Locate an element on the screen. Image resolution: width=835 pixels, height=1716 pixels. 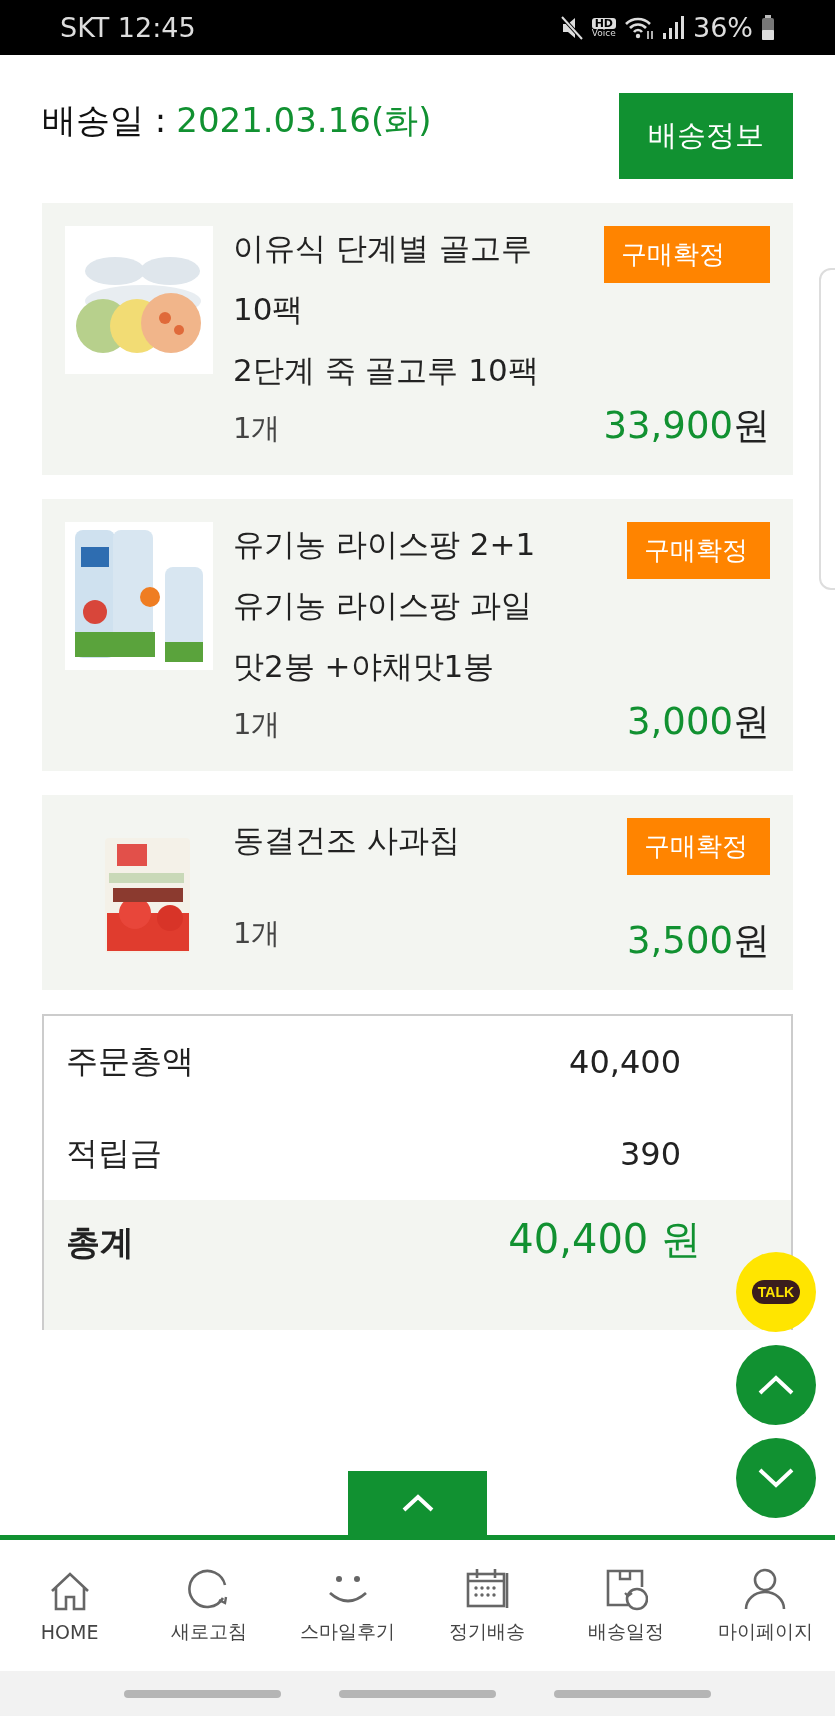
mute-icon is located at coordinates (571, 27).